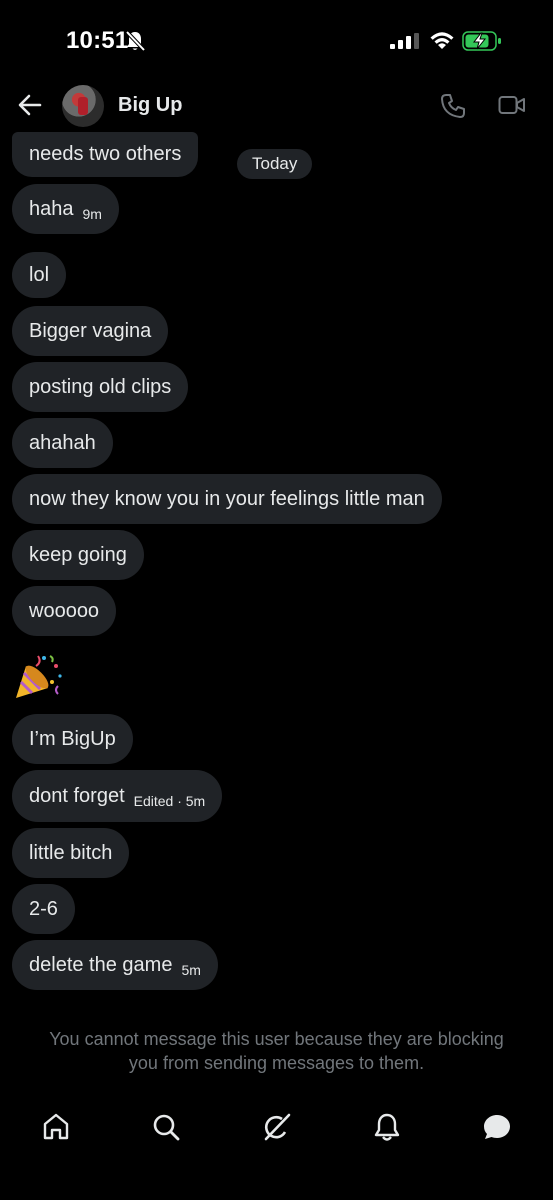 This screenshot has width=553, height=1200. I want to click on message-bubble: Bigger vagina, so click(90, 331).